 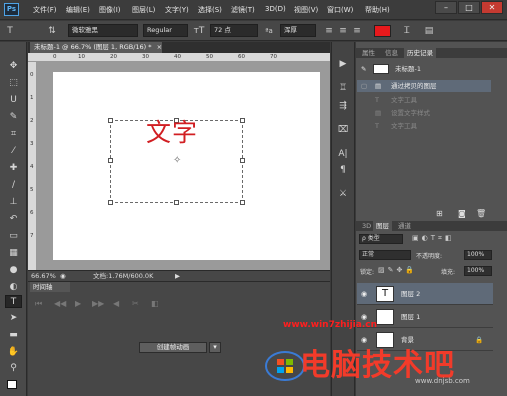 What do you see at coordinates (306, 10) in the screenshot?
I see `menu-view: 视图(V)` at bounding box center [306, 10].